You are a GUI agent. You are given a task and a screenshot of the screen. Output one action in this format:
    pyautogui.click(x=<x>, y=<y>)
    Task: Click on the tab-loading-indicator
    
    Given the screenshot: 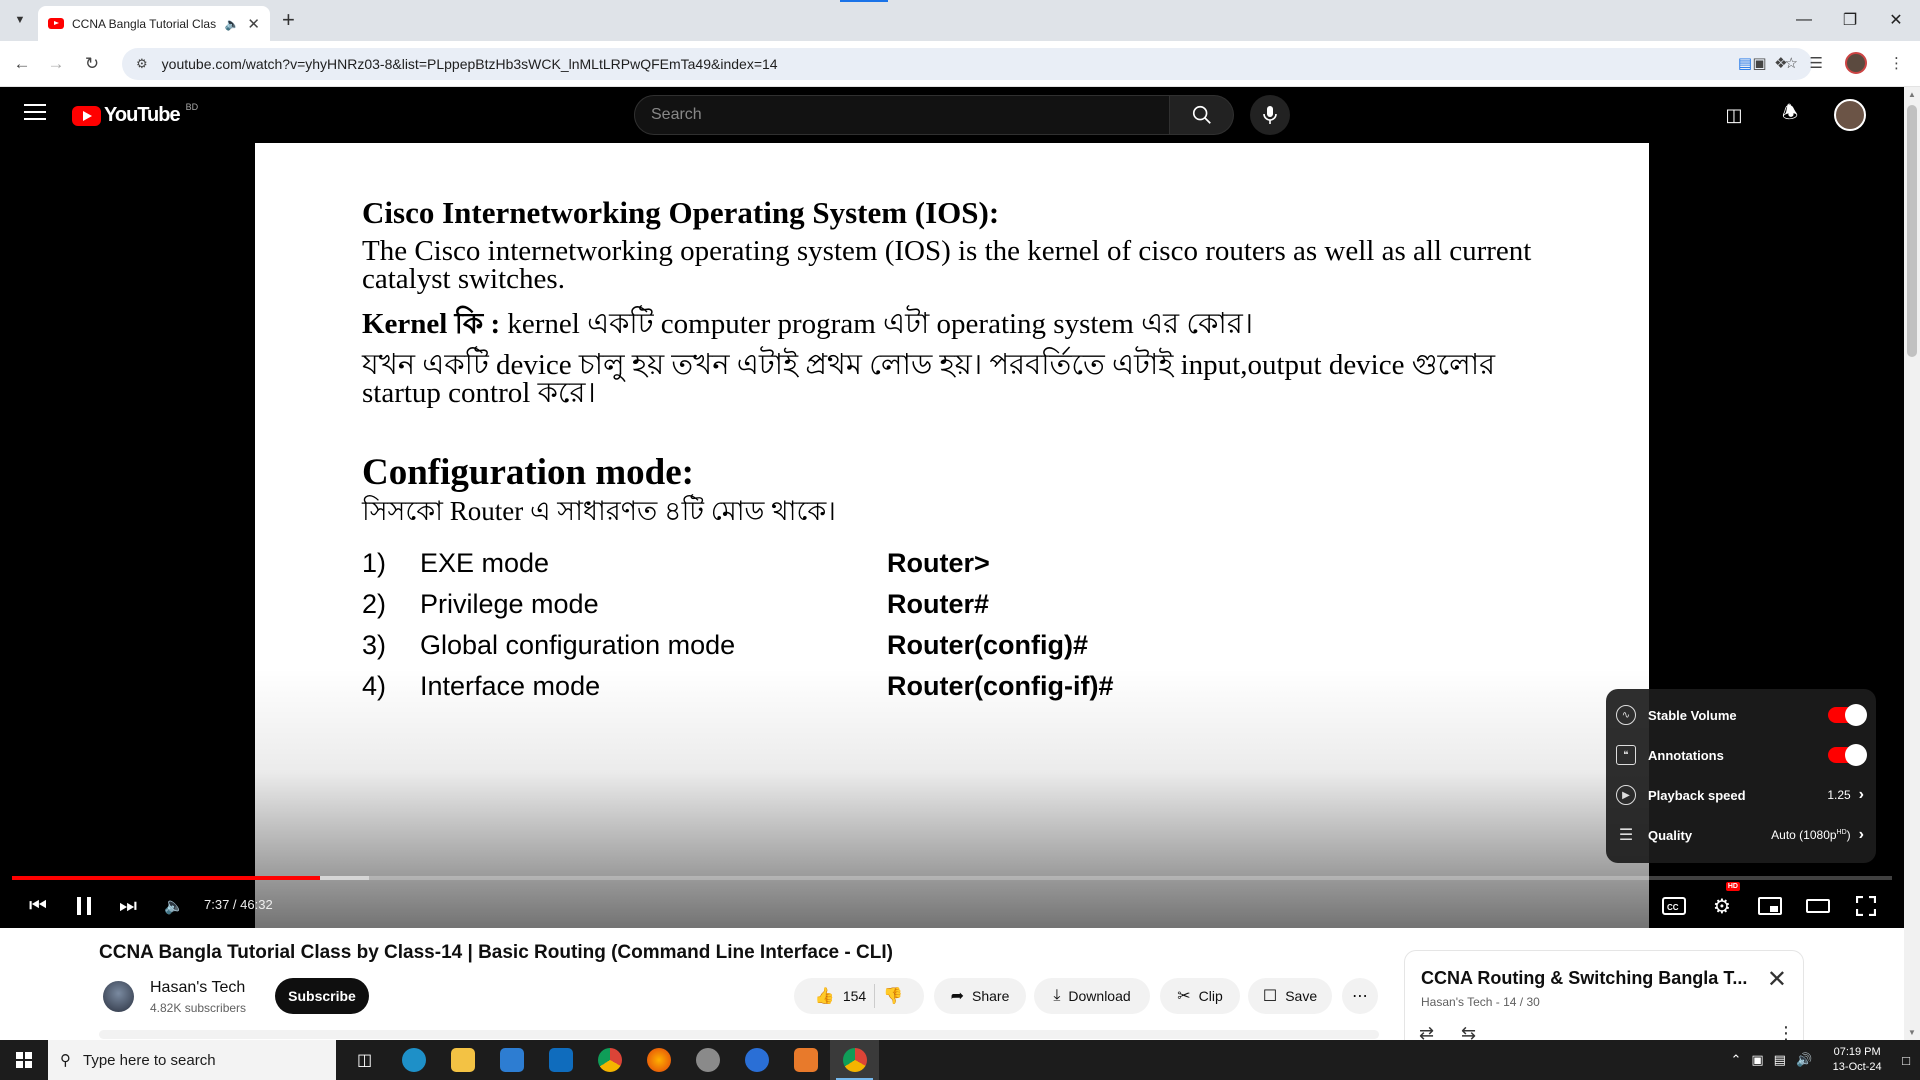 What is the action you would take?
    pyautogui.click(x=864, y=1)
    